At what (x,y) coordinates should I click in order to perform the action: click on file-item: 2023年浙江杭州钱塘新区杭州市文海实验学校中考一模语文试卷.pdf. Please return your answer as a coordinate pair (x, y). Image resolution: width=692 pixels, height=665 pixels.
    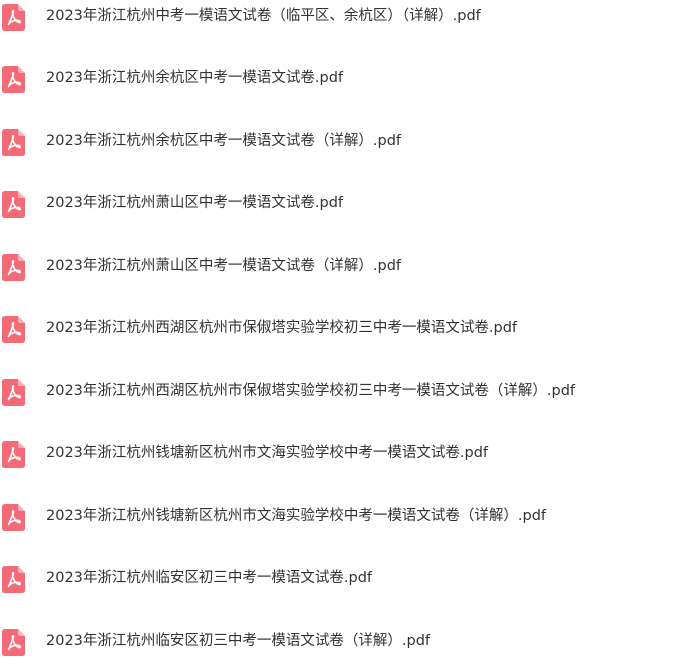
    Looking at the image, I should click on (346, 457).